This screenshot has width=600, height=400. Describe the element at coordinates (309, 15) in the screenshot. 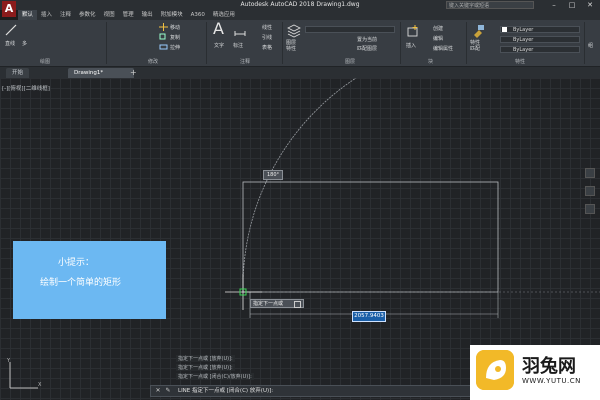

I see `ribbon-tabs: 默认 插入 注释 参数化 视图 管理 输出 附加模块 A360 精选应用` at that location.